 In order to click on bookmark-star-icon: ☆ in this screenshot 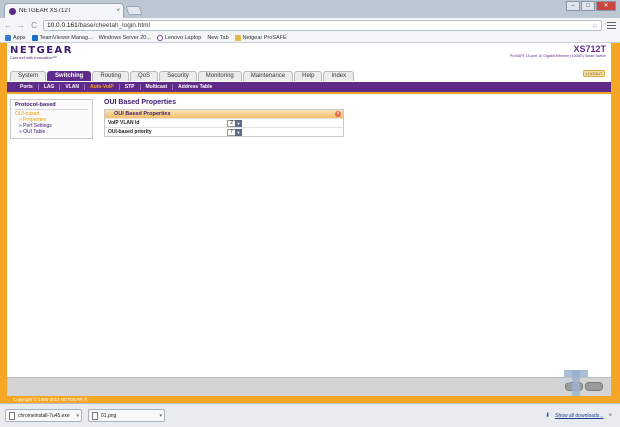, I will do `click(596, 26)`.